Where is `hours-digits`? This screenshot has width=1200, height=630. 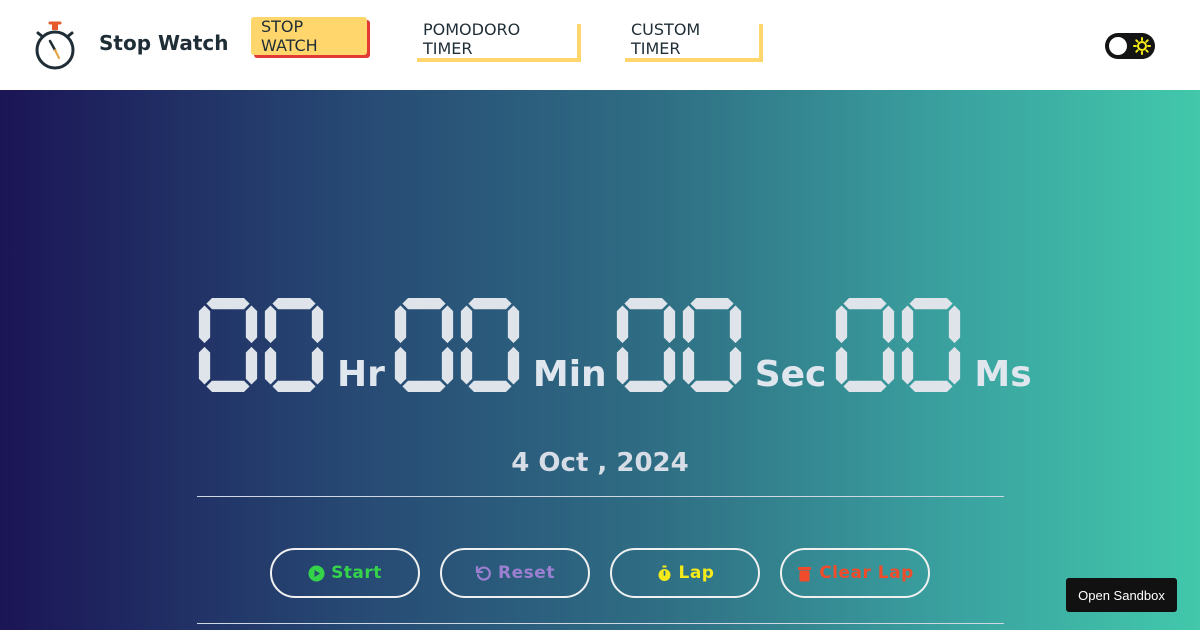
hours-digits is located at coordinates (263, 345).